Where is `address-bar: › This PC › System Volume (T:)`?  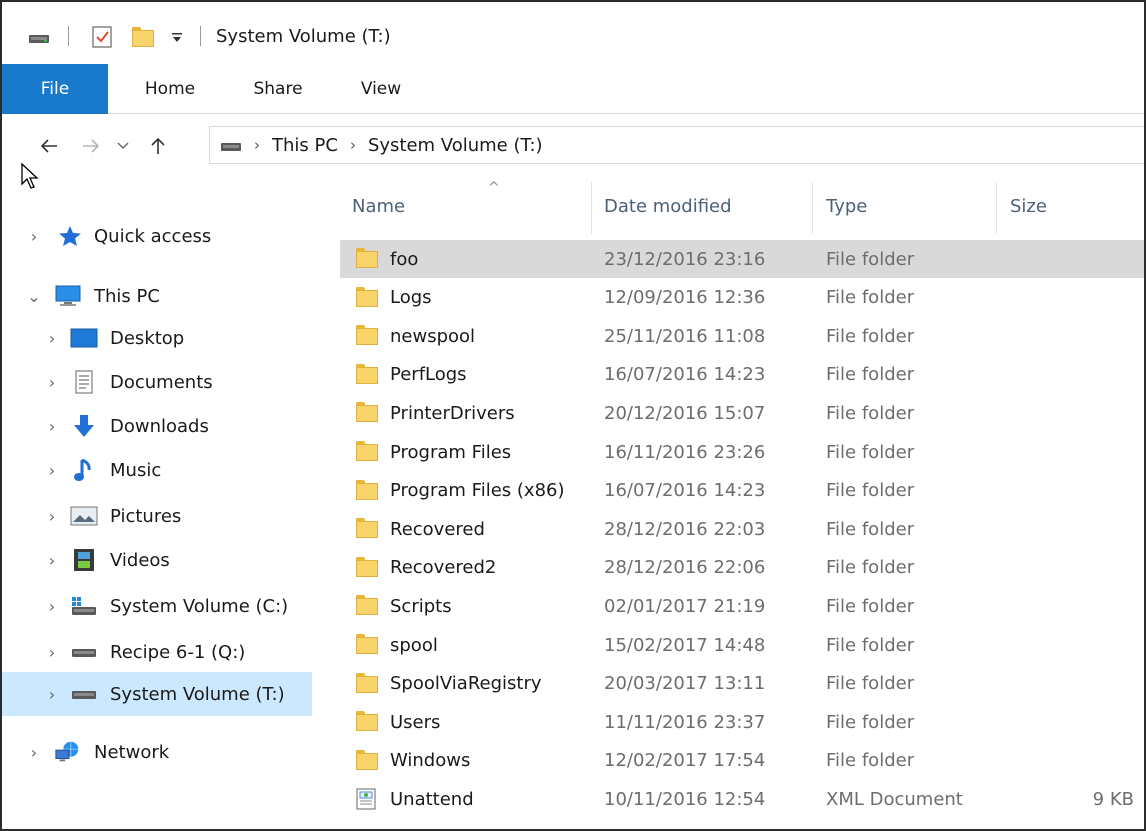 address-bar: › This PC › System Volume (T:) is located at coordinates (676, 145).